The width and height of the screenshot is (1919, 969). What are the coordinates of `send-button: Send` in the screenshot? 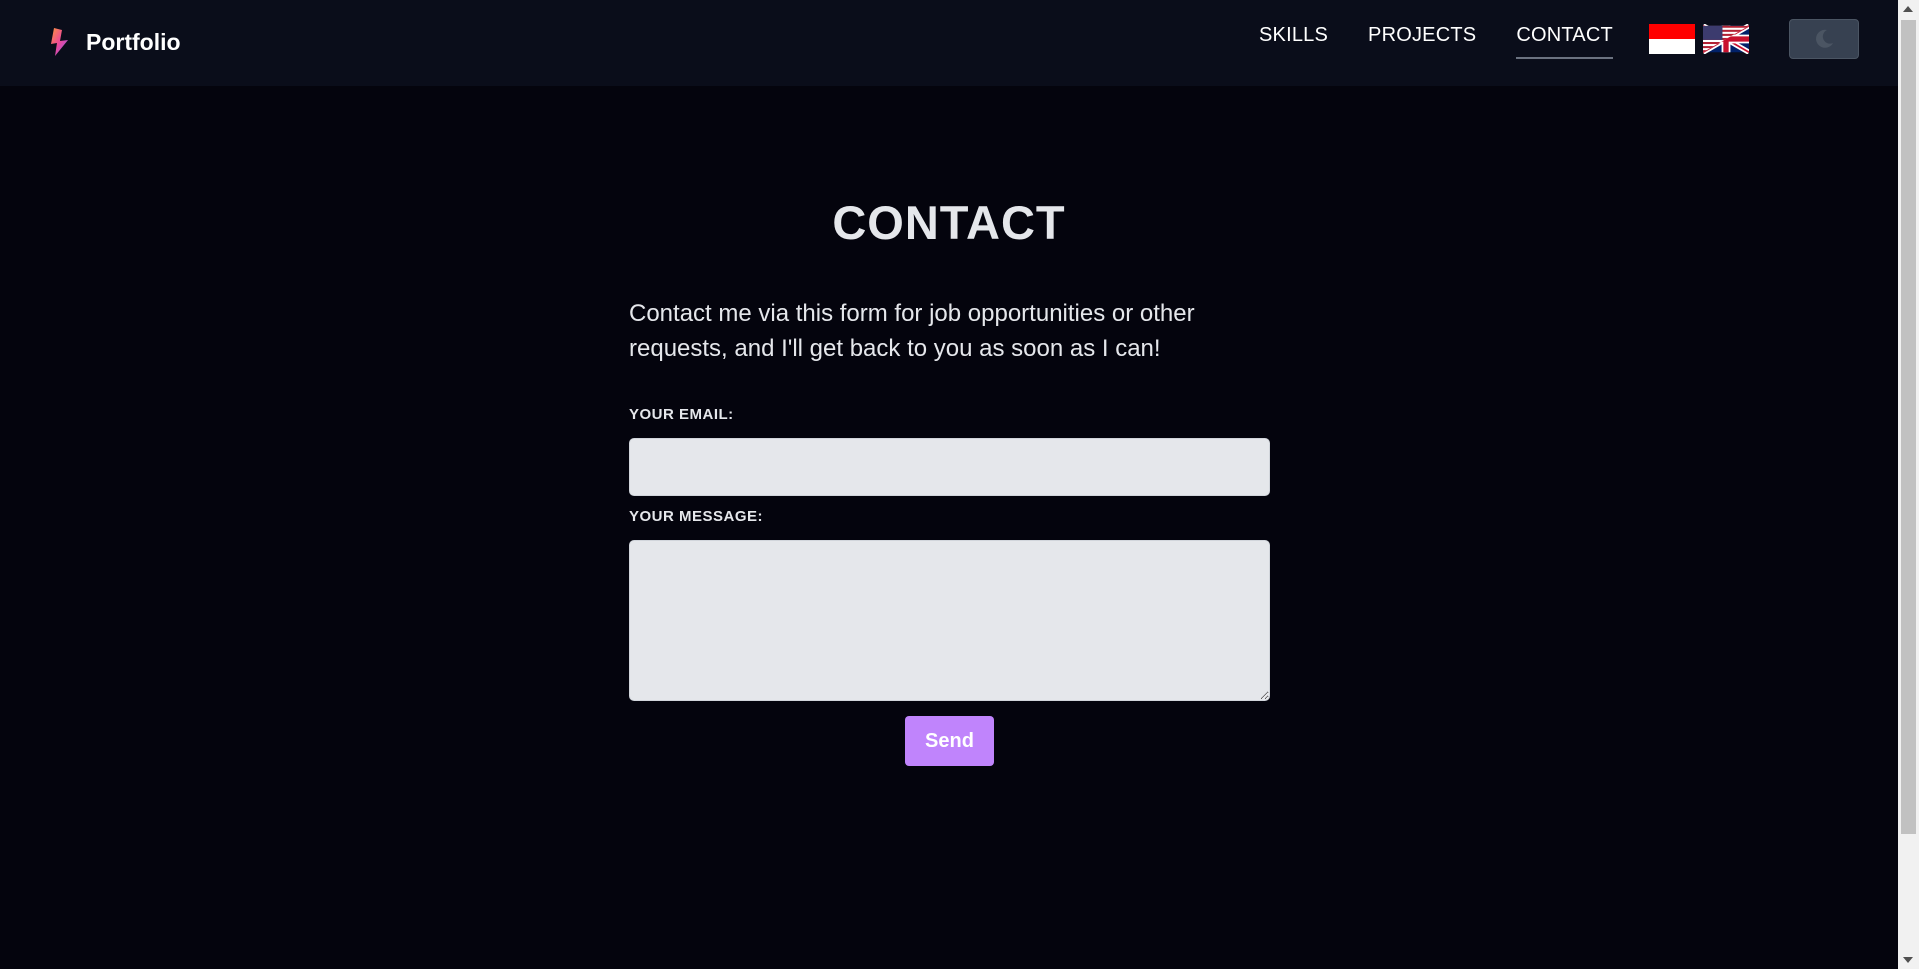 It's located at (949, 741).